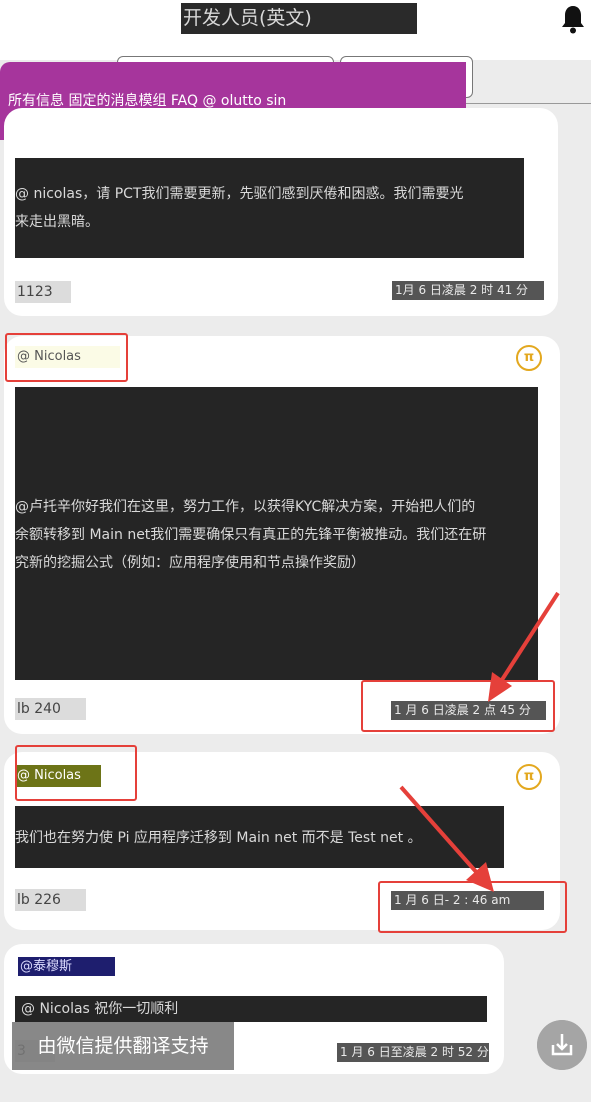 Image resolution: width=591 pixels, height=1102 pixels. Describe the element at coordinates (100, 1009) in the screenshot. I see `message-line: @ Nicolas 祝你一切顺利` at that location.